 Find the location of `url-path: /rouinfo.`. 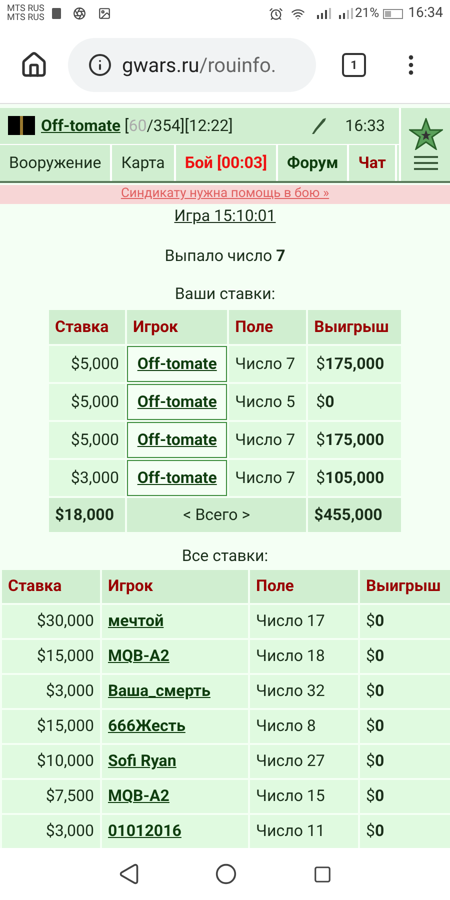

url-path: /rouinfo. is located at coordinates (237, 66).